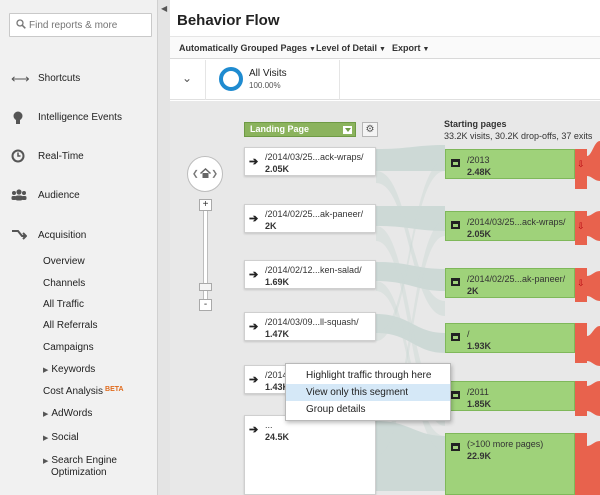 The width and height of the screenshot is (600, 495). Describe the element at coordinates (368, 409) in the screenshot. I see `menu-item-group-details: Group details` at that location.